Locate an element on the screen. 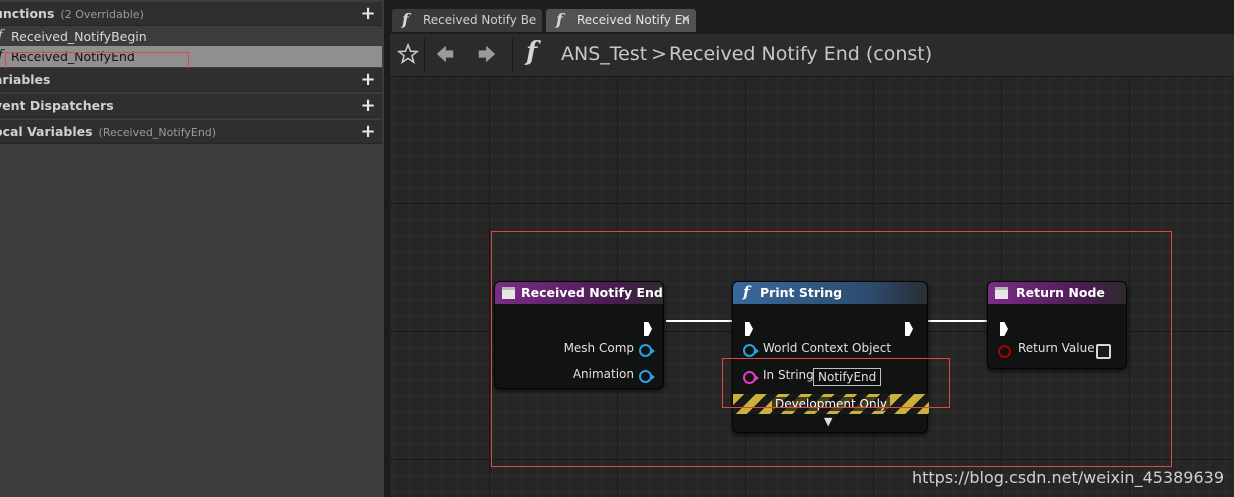 Image resolution: width=1234 pixels, height=497 pixels. breadcrumb-toolbar: f ANS_Test > Received Notify End (const) is located at coordinates (812, 55).